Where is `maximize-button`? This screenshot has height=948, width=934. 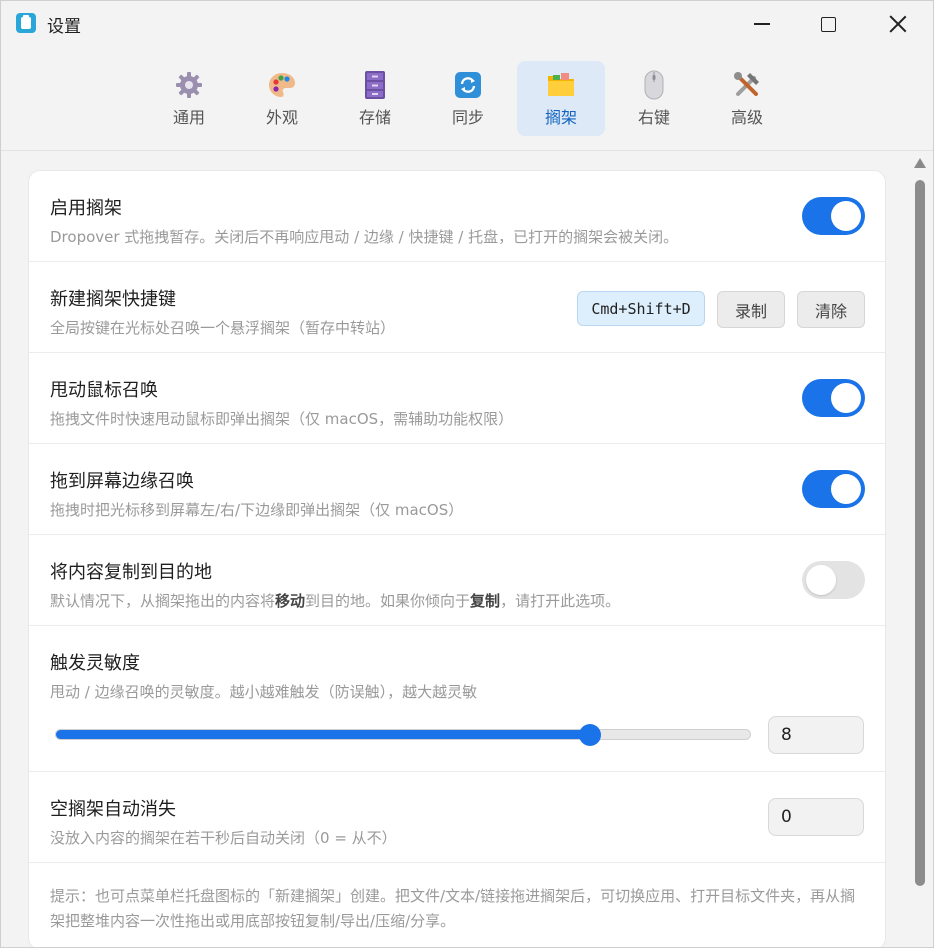
maximize-button is located at coordinates (828, 24).